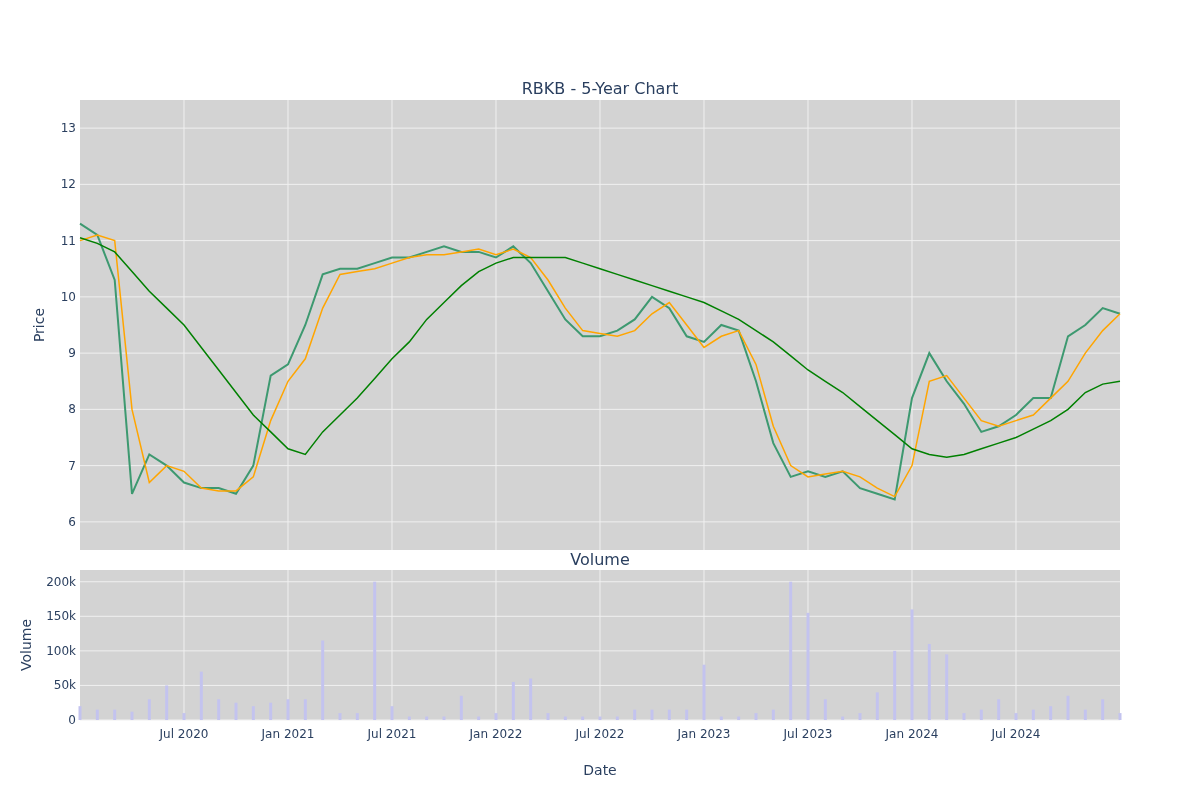  Describe the element at coordinates (26, 645) in the screenshot. I see `y-axis-title: Volume` at that location.